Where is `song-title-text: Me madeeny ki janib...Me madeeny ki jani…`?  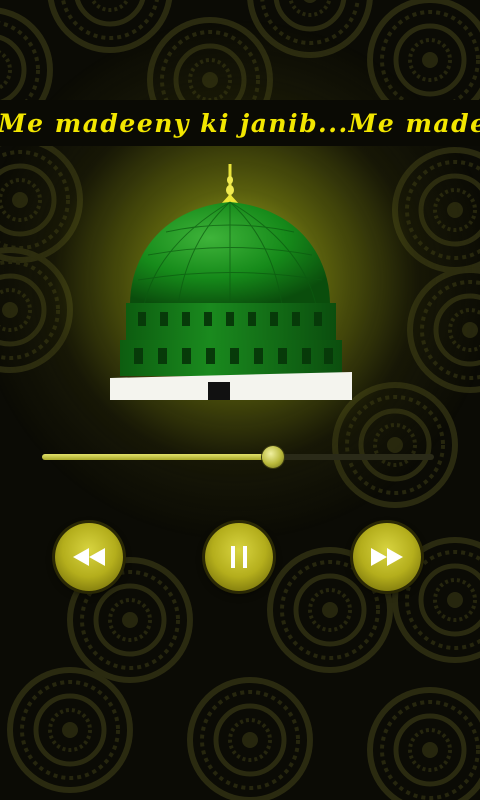 song-title-text: Me madeeny ki janib...Me madeeny ki jani… is located at coordinates (240, 123).